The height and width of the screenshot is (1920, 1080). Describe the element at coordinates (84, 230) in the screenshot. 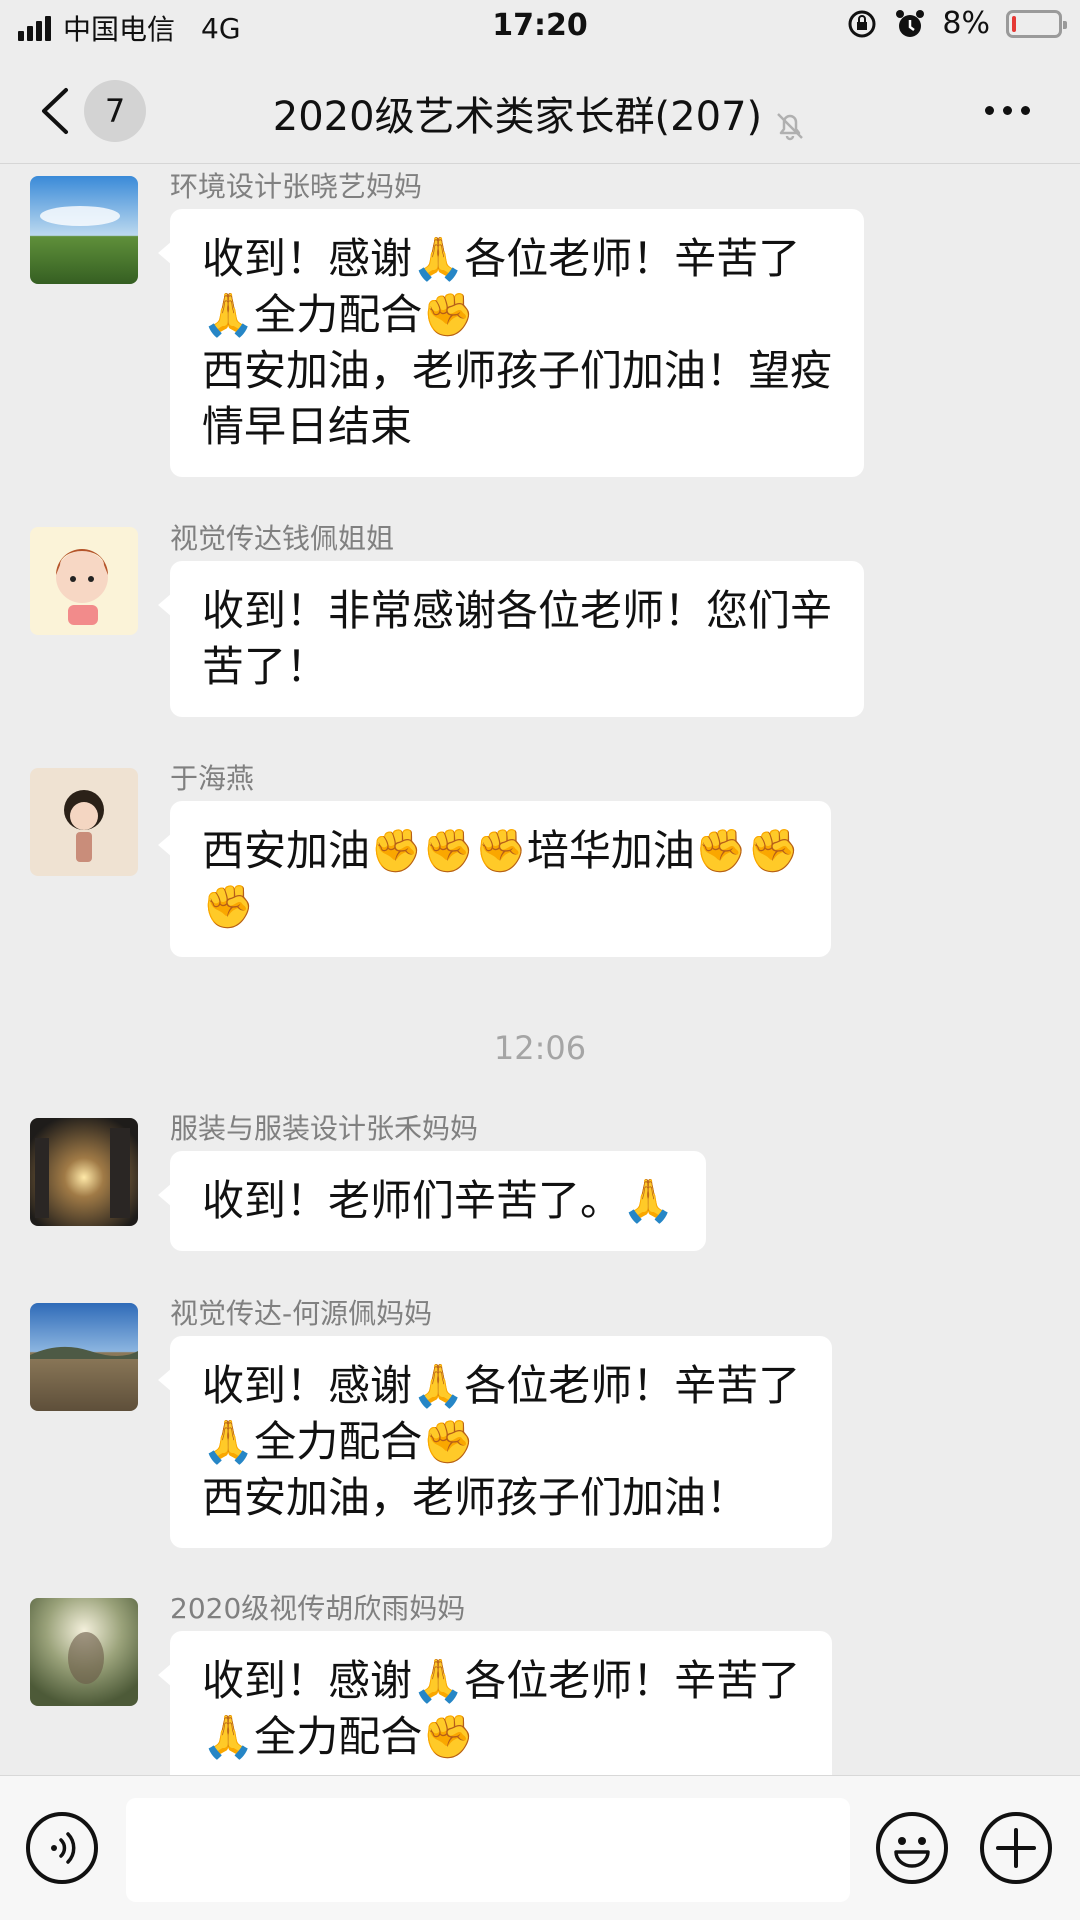

I see `avatar-grassland-photo` at that location.